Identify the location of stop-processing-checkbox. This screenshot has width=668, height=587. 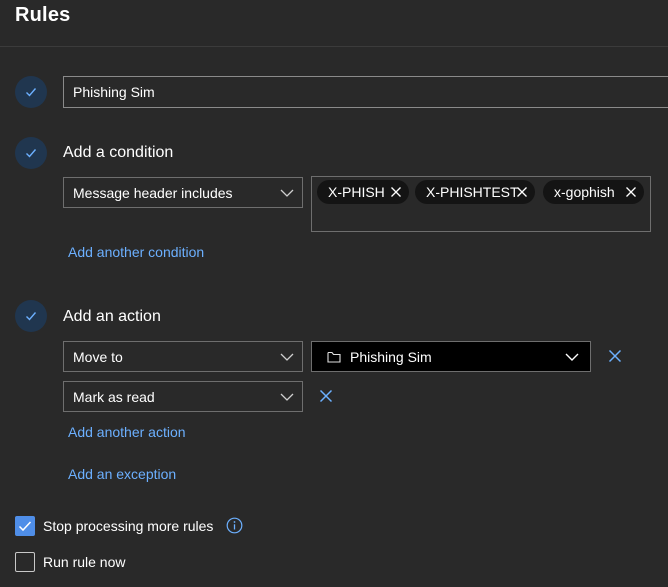
(25, 526).